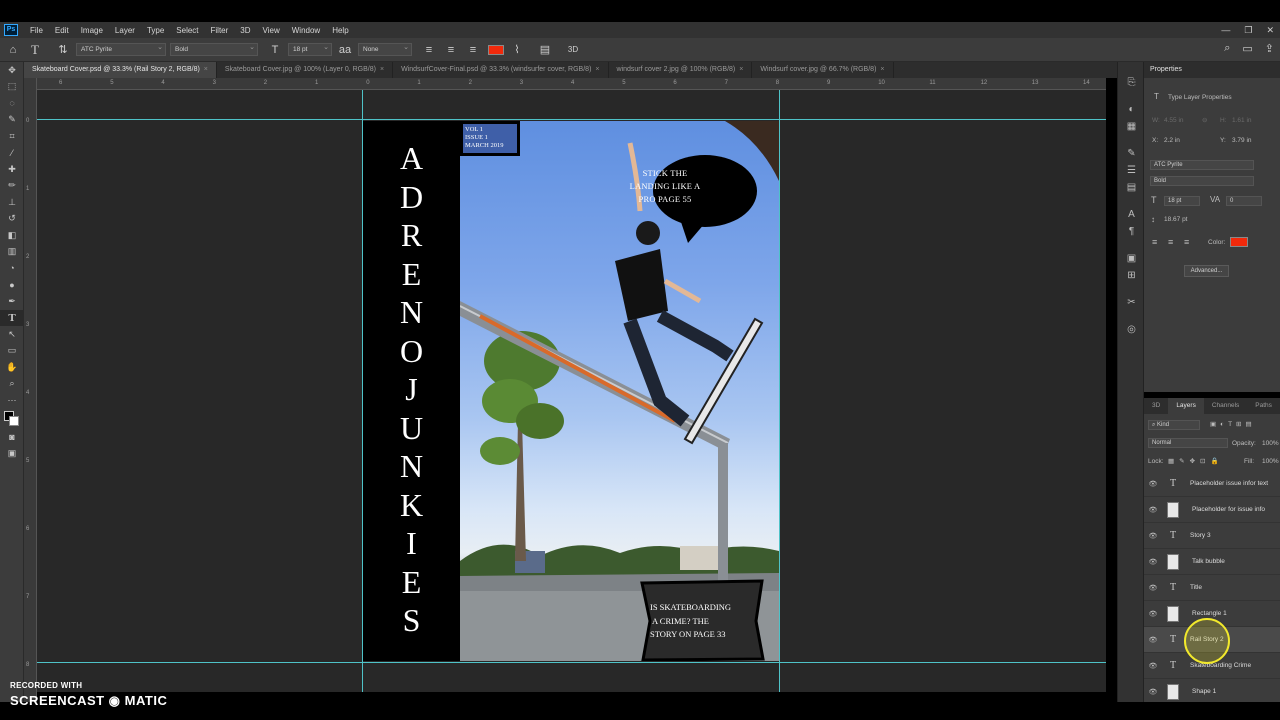 This screenshot has width=1280, height=720. Describe the element at coordinates (1228, 509) in the screenshot. I see `layer-name: Placeholder for issue info` at that location.